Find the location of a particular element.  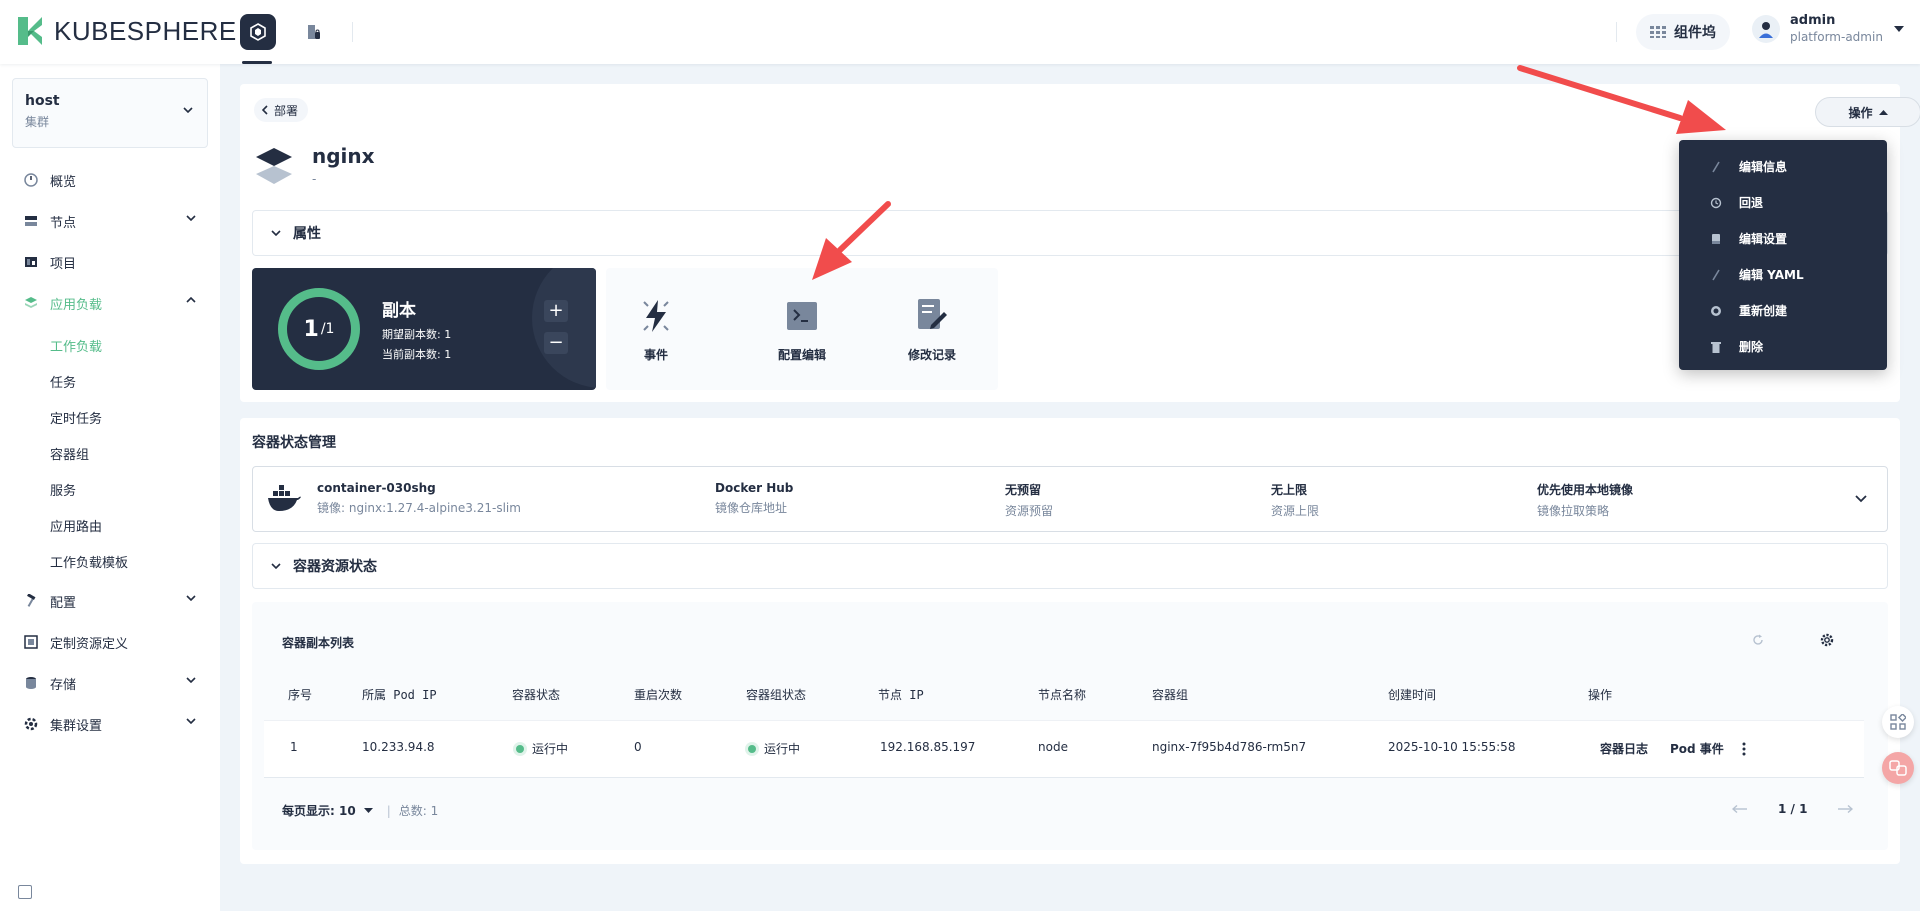

arrow-right-icon is located at coordinates (1845, 809).